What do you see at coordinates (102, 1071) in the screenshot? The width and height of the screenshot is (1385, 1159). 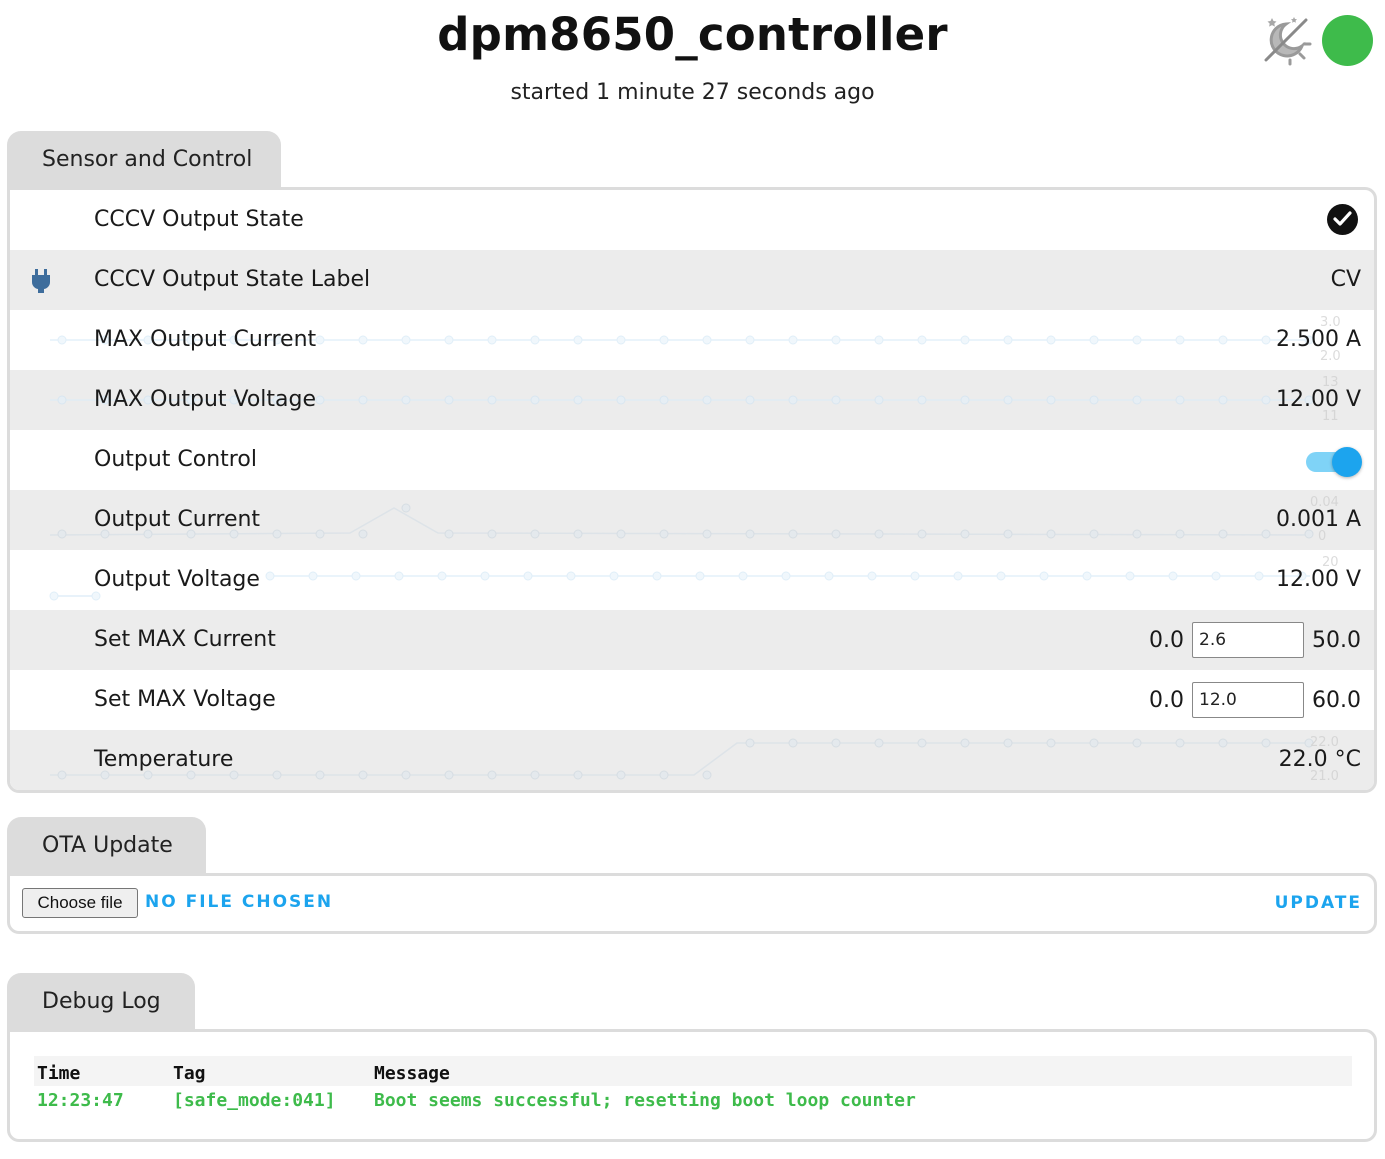 I see `column-header-time: Time` at bounding box center [102, 1071].